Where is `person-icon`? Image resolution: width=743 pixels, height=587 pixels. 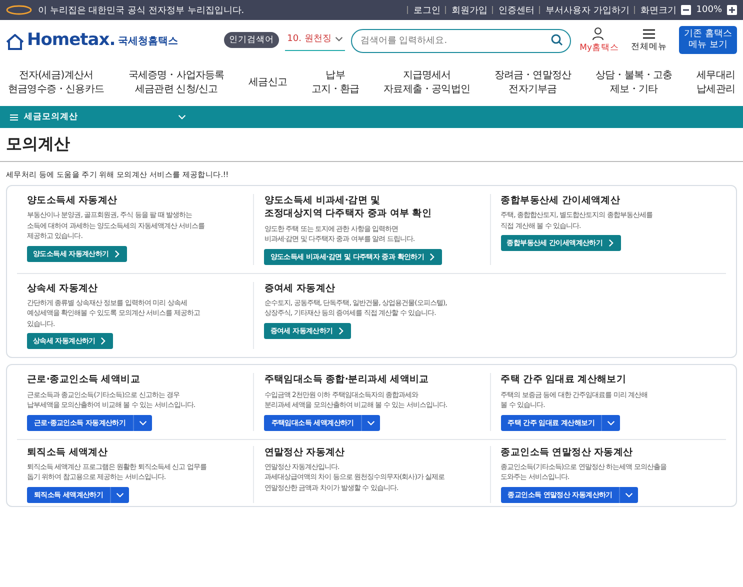 person-icon is located at coordinates (599, 33).